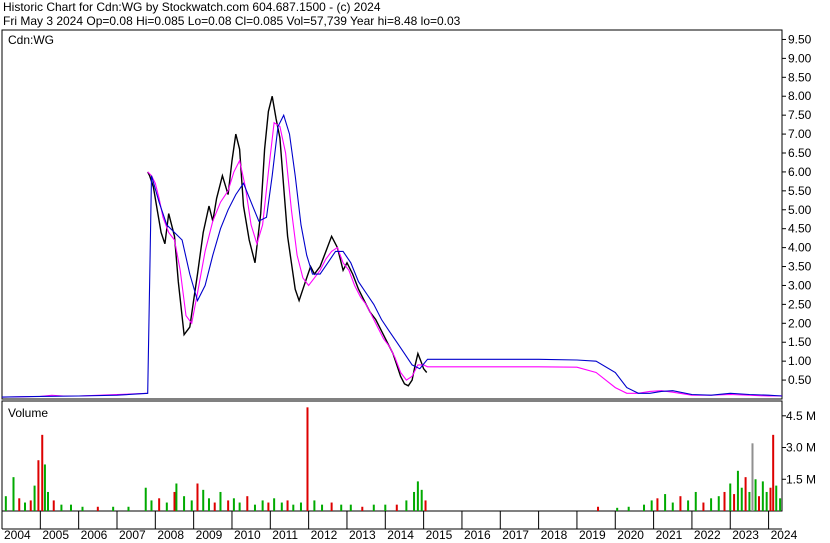 The height and width of the screenshot is (543, 830). Describe the element at coordinates (800, 248) in the screenshot. I see `price-y-tick-label: 4.00` at that location.